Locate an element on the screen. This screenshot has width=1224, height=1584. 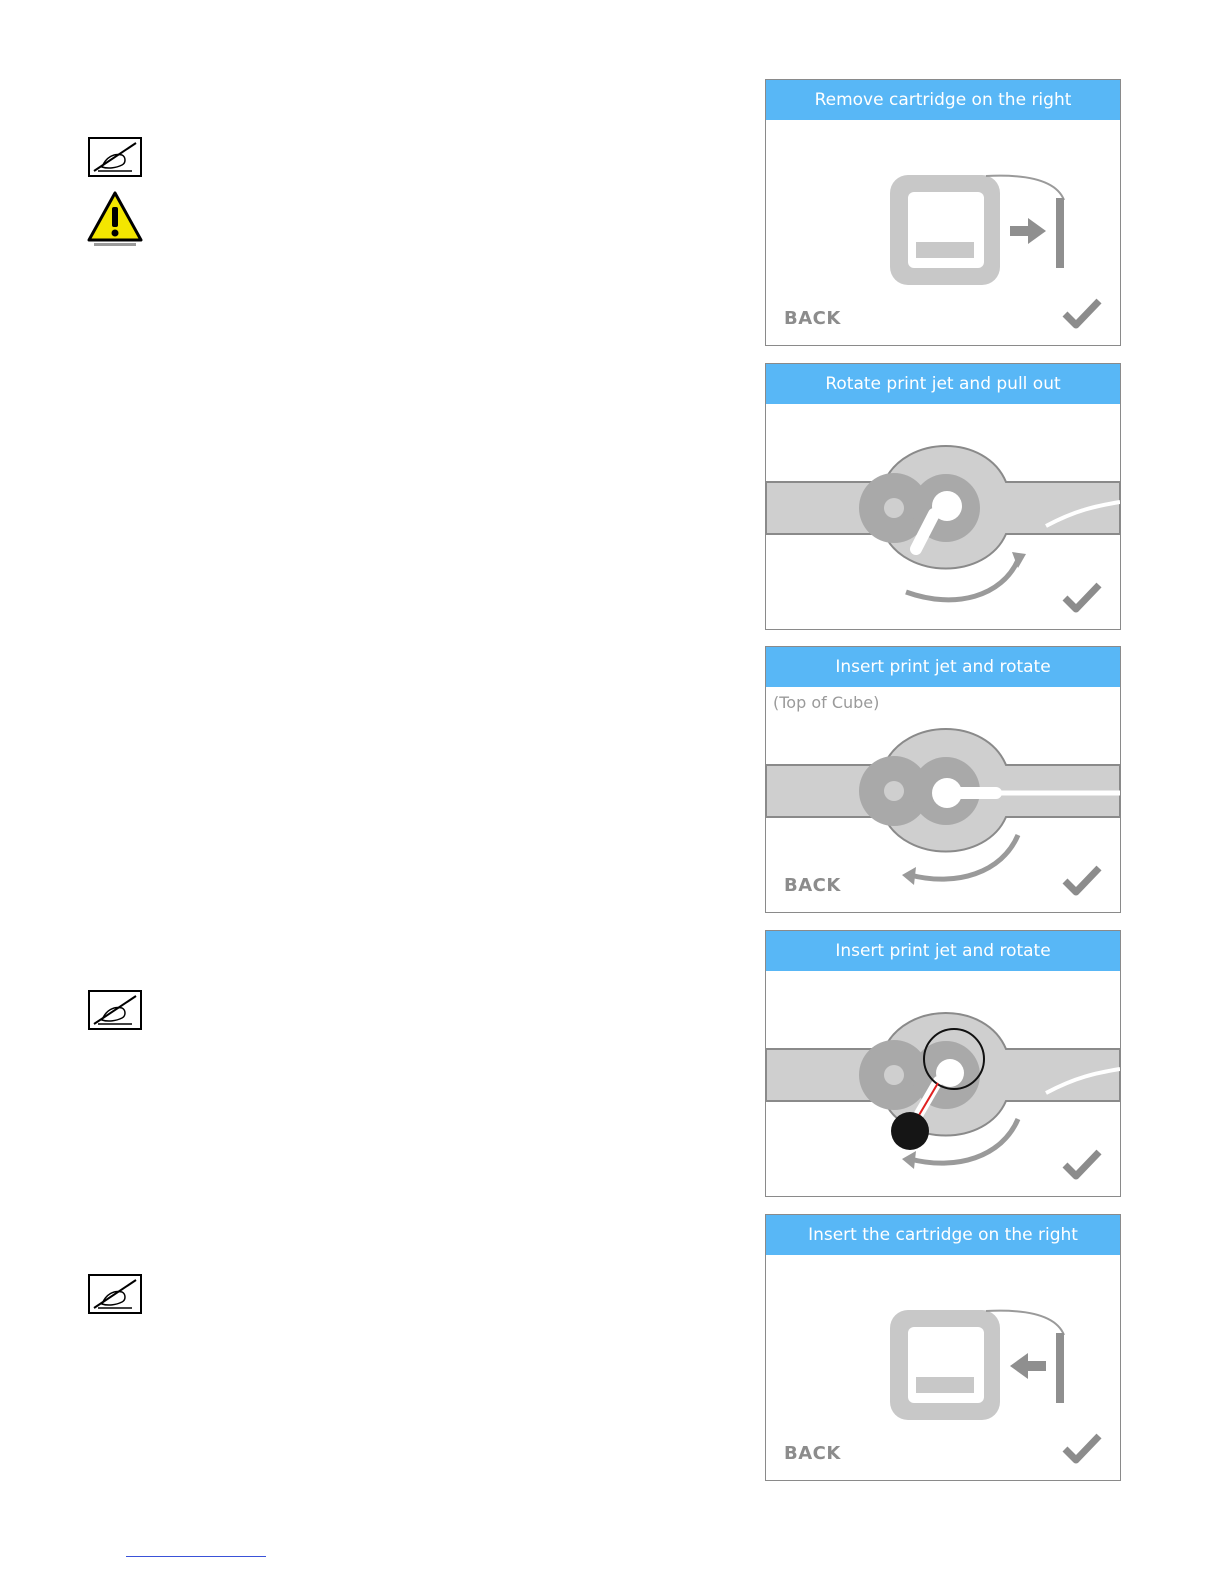
warning-triangle-icon is located at coordinates (115, 218).